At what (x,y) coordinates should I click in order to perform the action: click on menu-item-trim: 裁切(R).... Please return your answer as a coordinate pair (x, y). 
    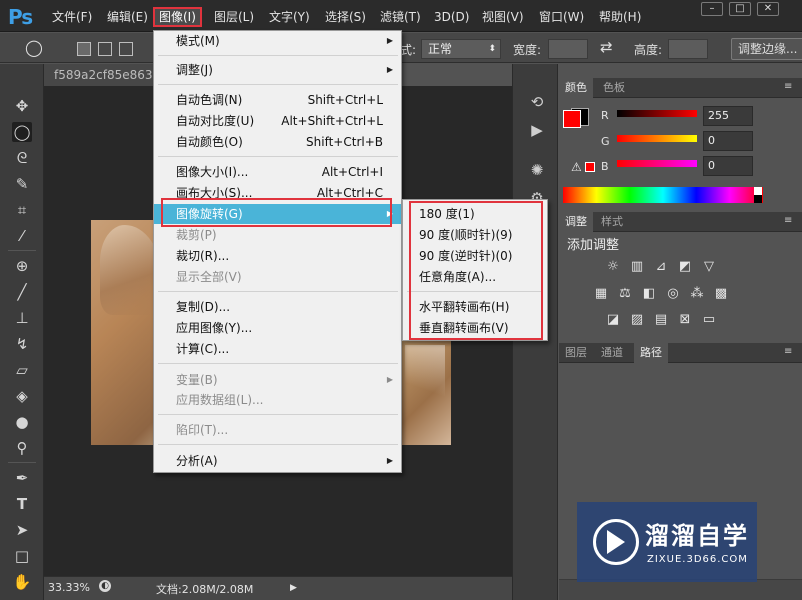
    Looking at the image, I should click on (277, 256).